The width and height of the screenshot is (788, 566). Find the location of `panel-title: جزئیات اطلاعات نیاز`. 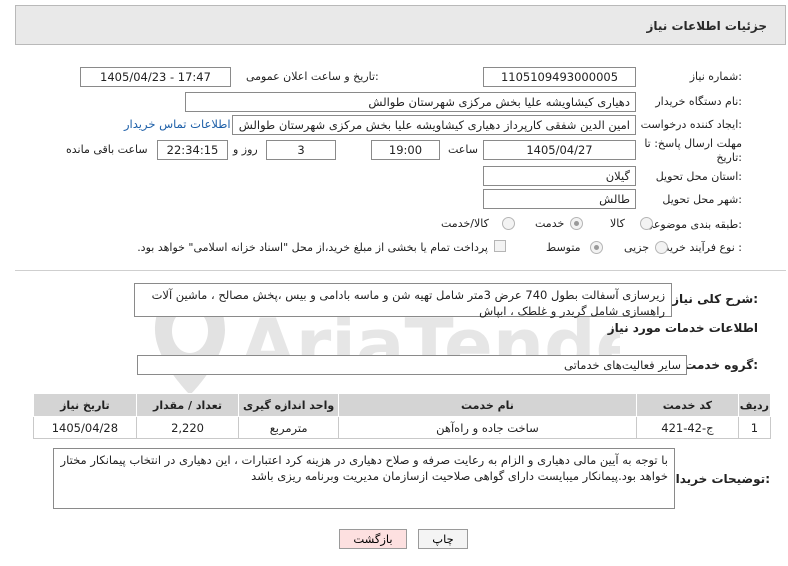

panel-title: جزئیات اطلاعات نیاز is located at coordinates (706, 26).